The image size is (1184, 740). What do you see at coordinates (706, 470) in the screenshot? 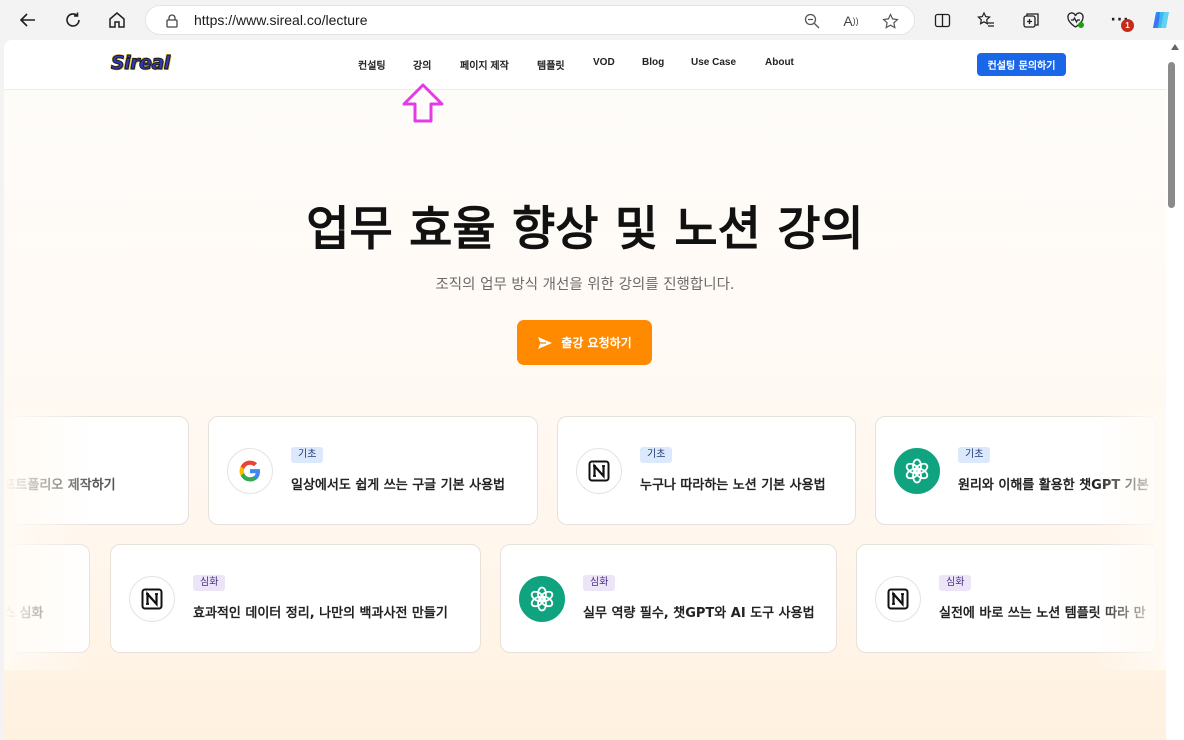
I see `course-card: 기초 누구나 따라하는 노션 기본 사용법` at bounding box center [706, 470].